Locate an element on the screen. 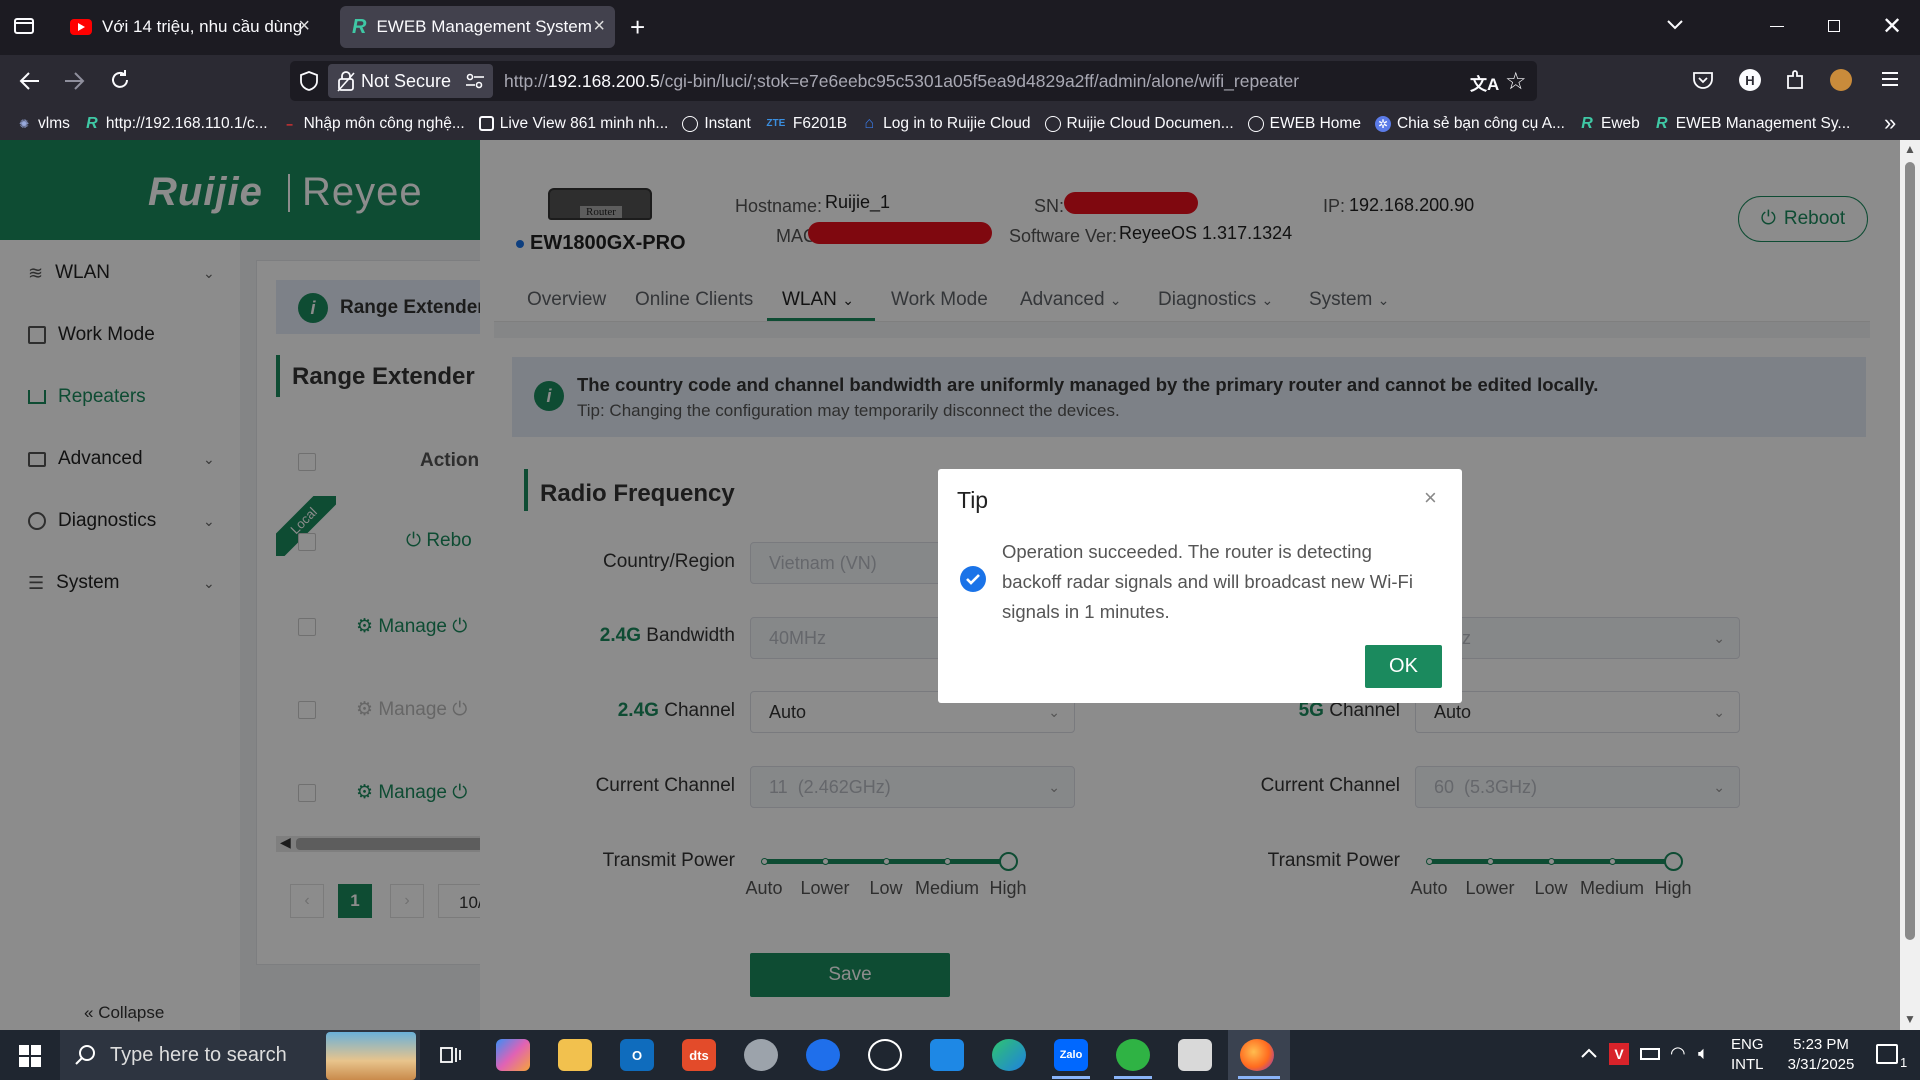  pocket-icon is located at coordinates (1703, 80).